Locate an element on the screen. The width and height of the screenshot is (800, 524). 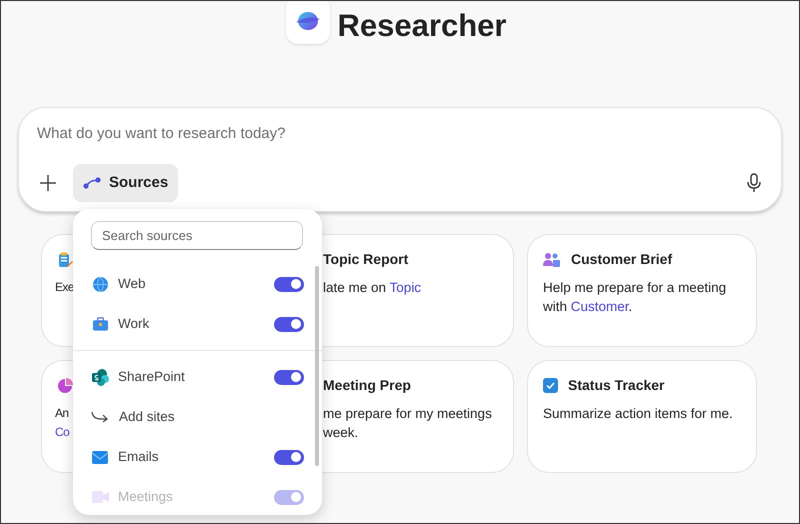
card-text: late me on Topic is located at coordinates (372, 287).